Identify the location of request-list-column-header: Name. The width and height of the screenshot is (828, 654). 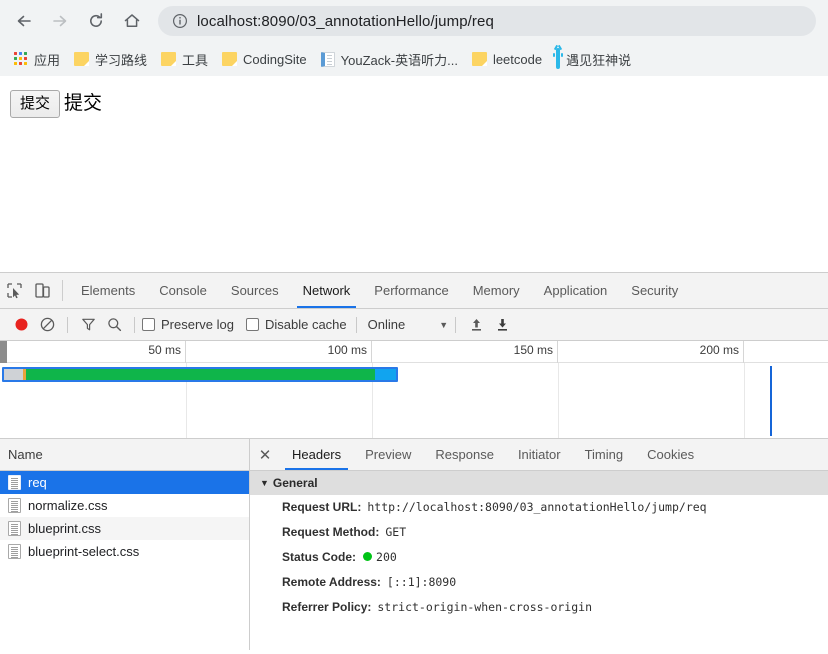
(124, 455).